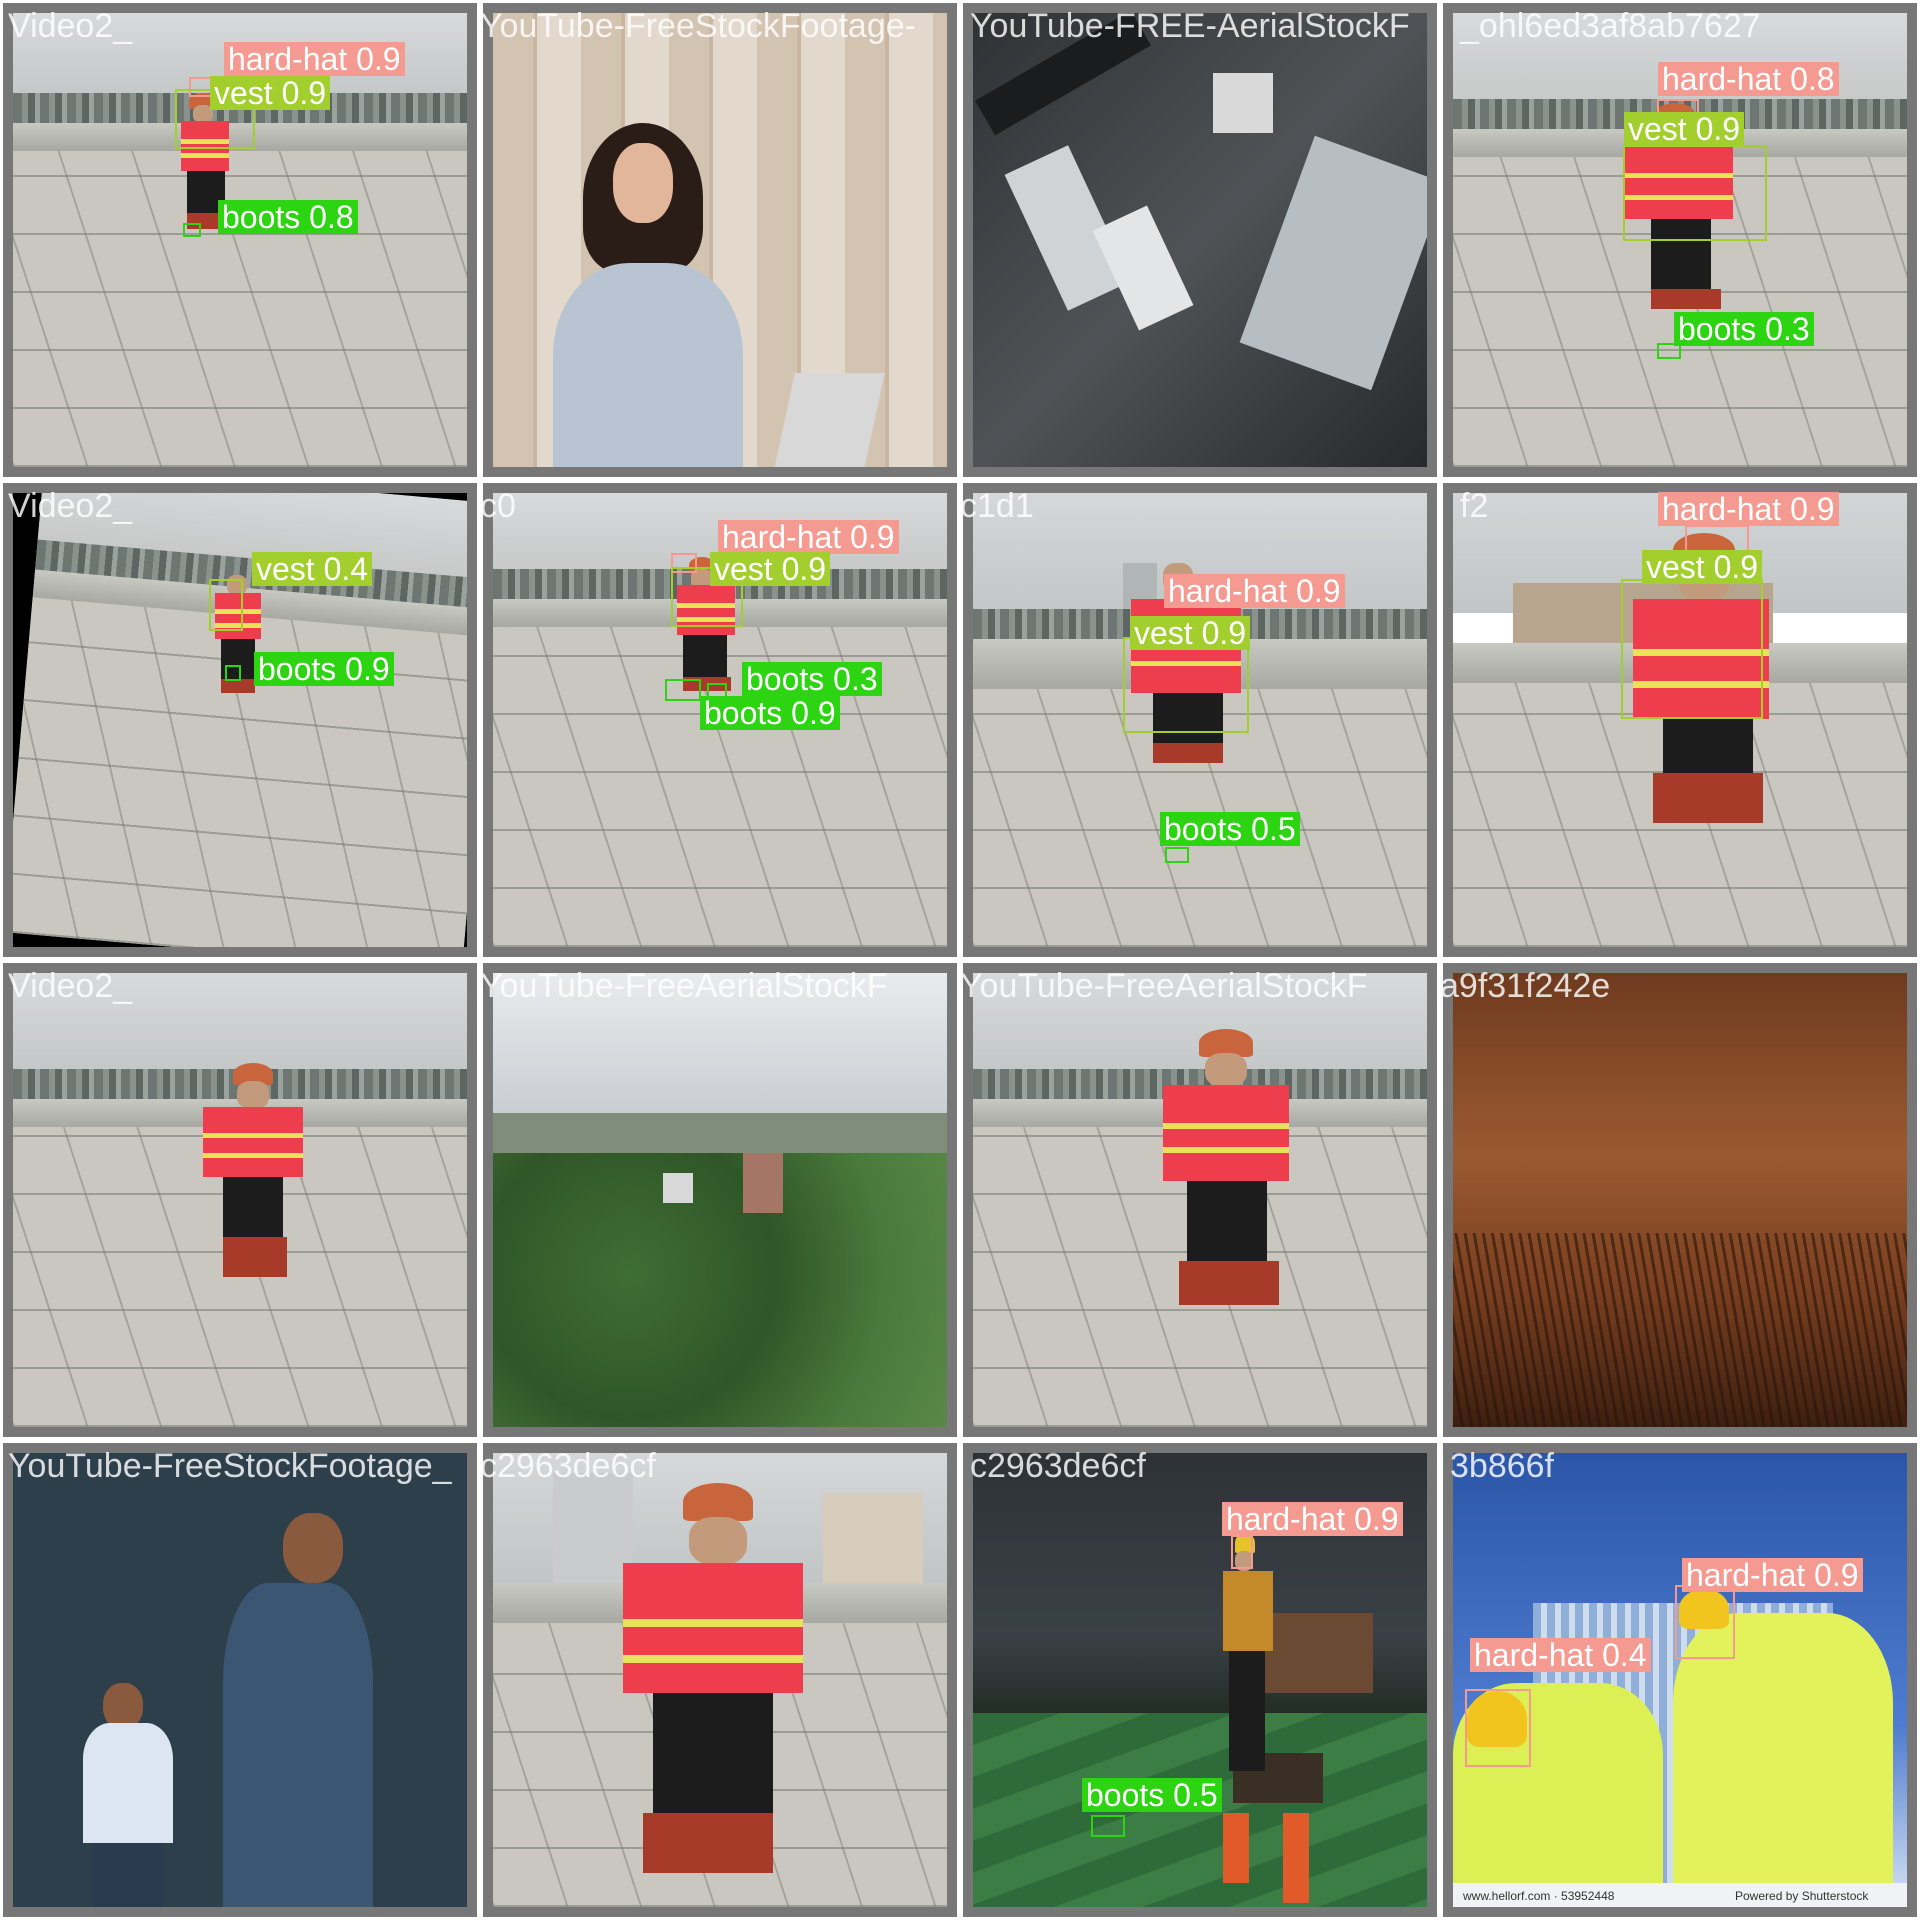 This screenshot has height=1920, width=1920. What do you see at coordinates (230, 1466) in the screenshot?
I see `filename-overlay: YouTube-FreeStockFootage_` at bounding box center [230, 1466].